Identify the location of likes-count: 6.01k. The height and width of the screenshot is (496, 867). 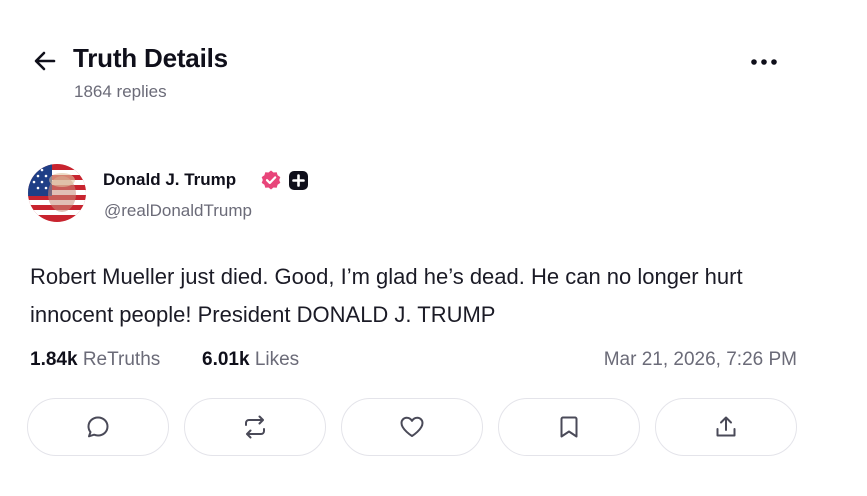
(226, 359).